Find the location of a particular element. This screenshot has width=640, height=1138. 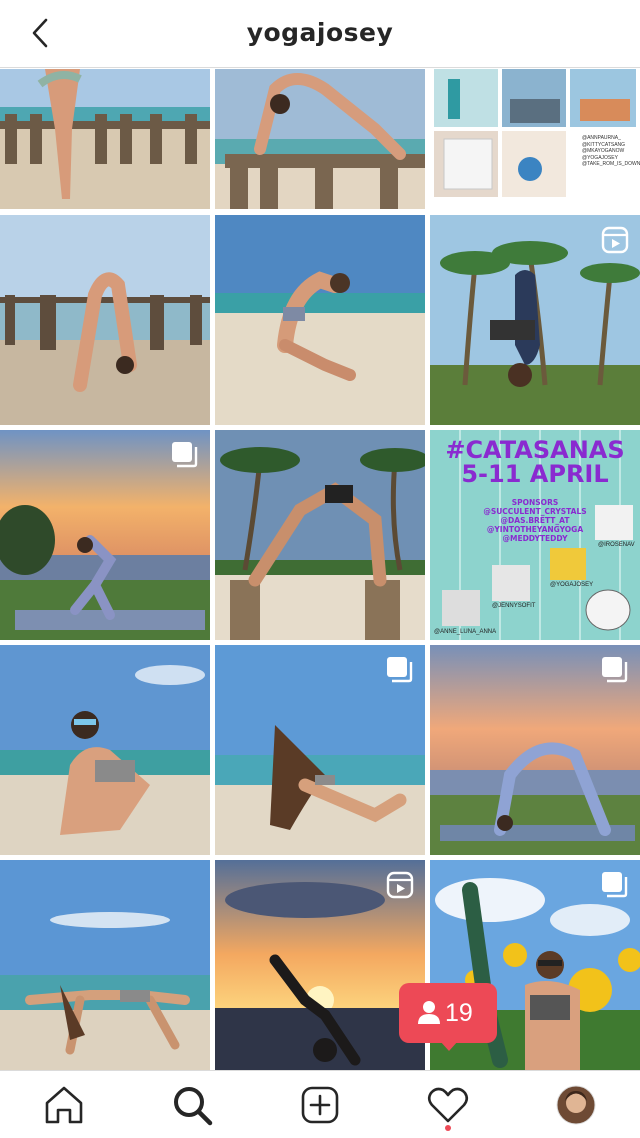

new-followers-notification: 19 is located at coordinates (448, 1013).